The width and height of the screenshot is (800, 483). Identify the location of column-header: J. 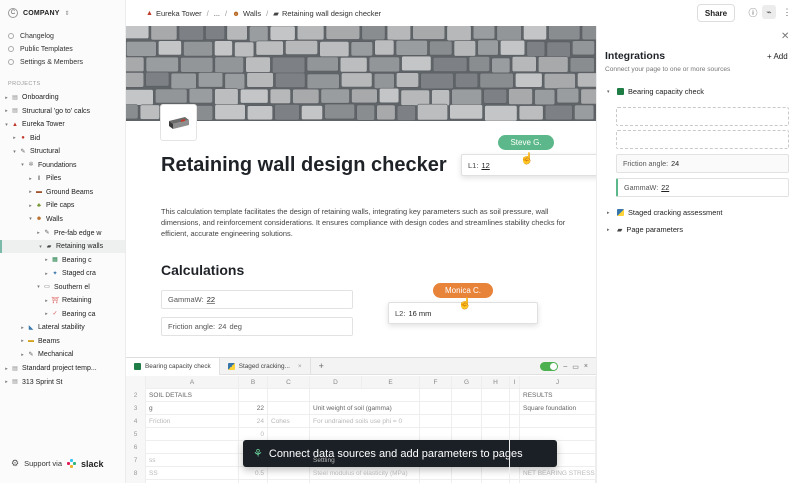
(558, 382).